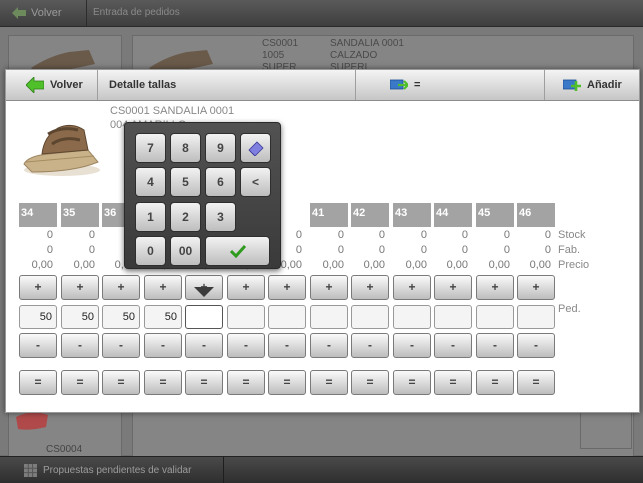 Image resolution: width=643 pixels, height=483 pixels. What do you see at coordinates (405, 85) in the screenshot?
I see `fill-equal-button: =` at bounding box center [405, 85].